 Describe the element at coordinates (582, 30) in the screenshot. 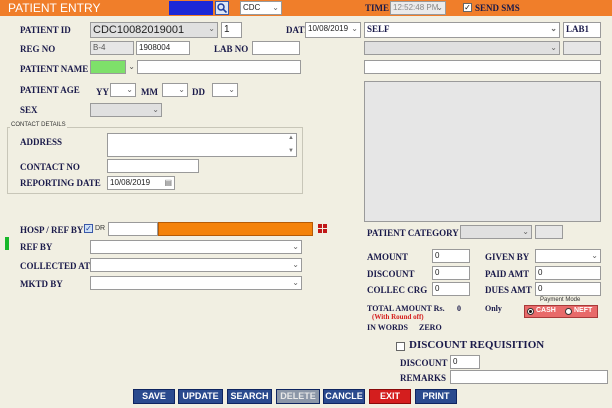

I see `lab-select: LAB1` at that location.